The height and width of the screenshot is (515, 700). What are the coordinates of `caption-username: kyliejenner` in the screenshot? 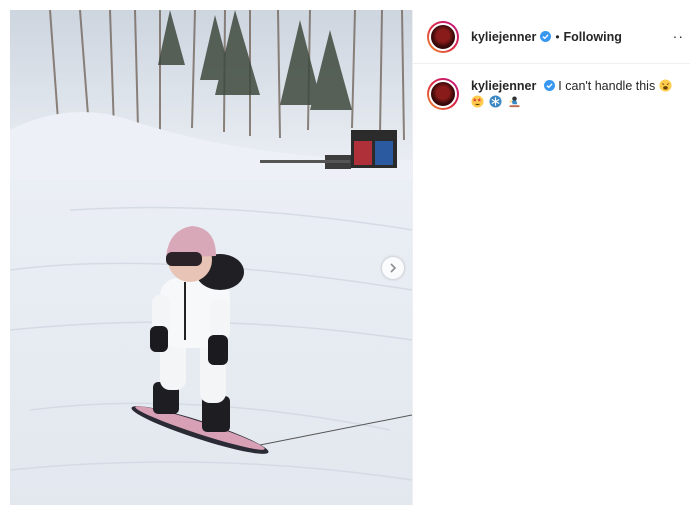 It's located at (503, 86).